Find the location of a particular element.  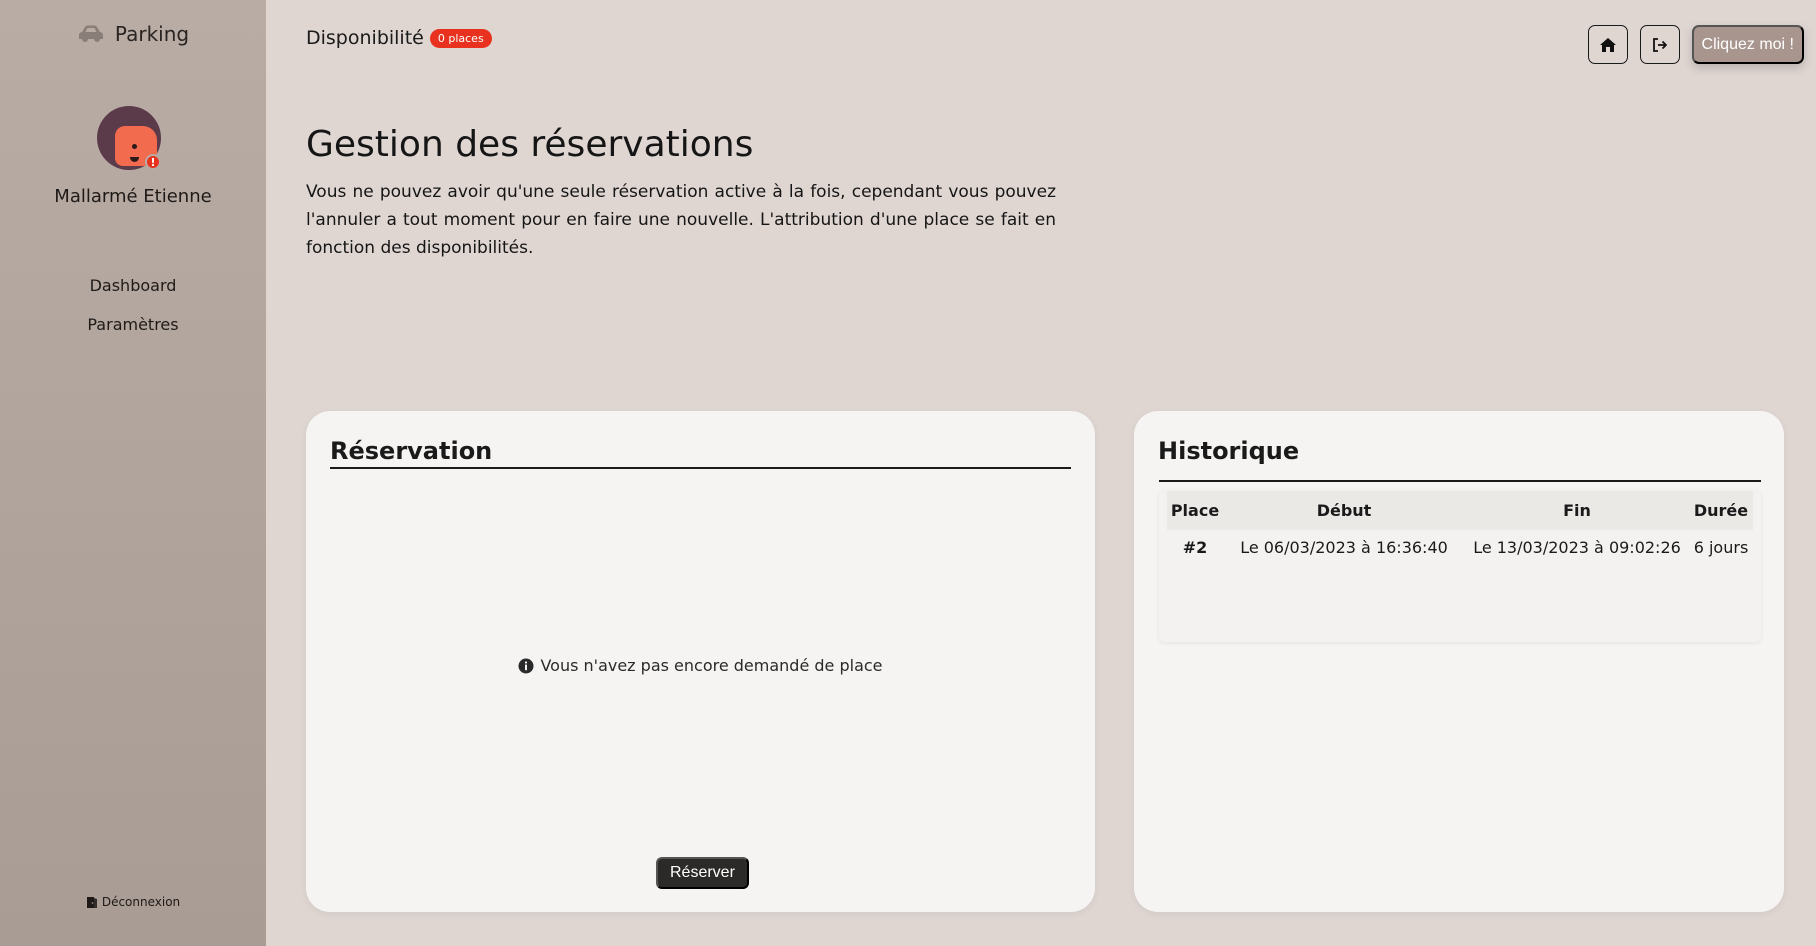

logout-link: Déconnexion is located at coordinates (133, 902).